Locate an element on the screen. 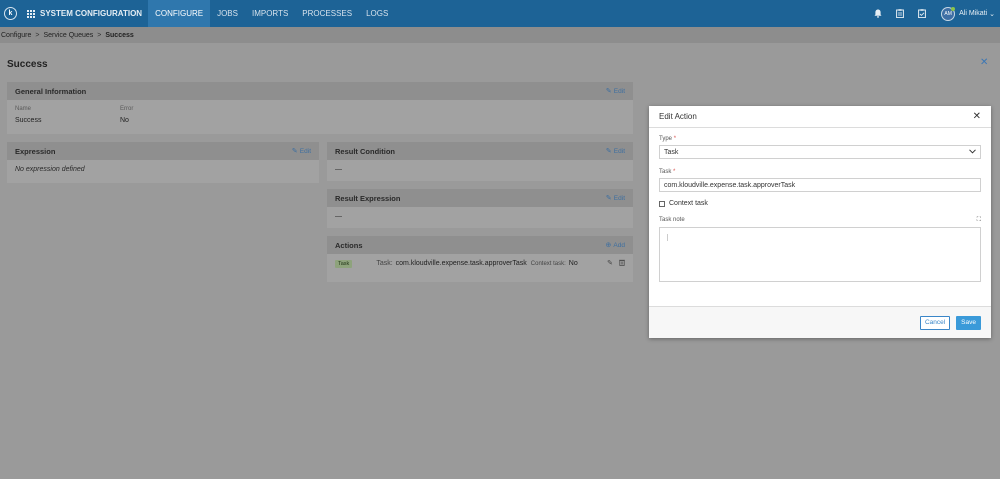 This screenshot has height=479, width=1000. save-button: Save is located at coordinates (968, 322).